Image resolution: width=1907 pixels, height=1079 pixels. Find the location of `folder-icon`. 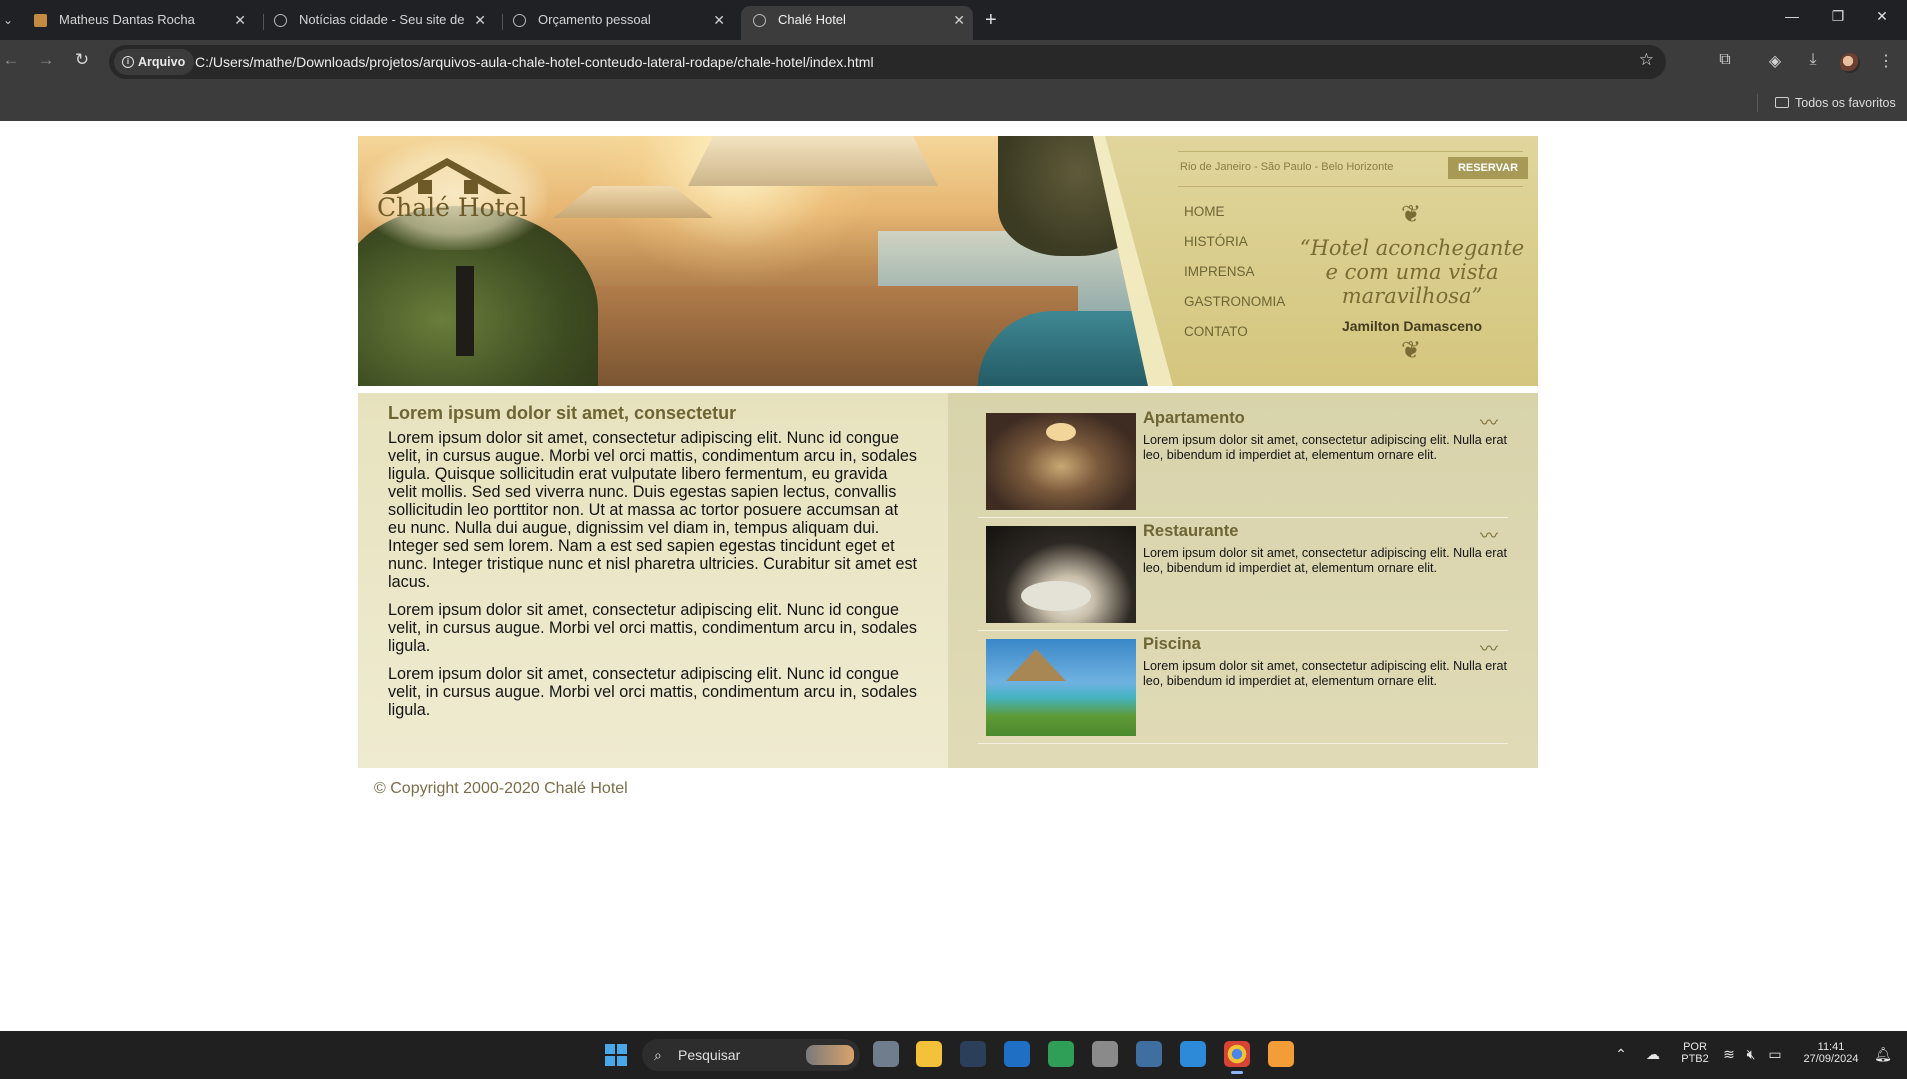

folder-icon is located at coordinates (1782, 102).